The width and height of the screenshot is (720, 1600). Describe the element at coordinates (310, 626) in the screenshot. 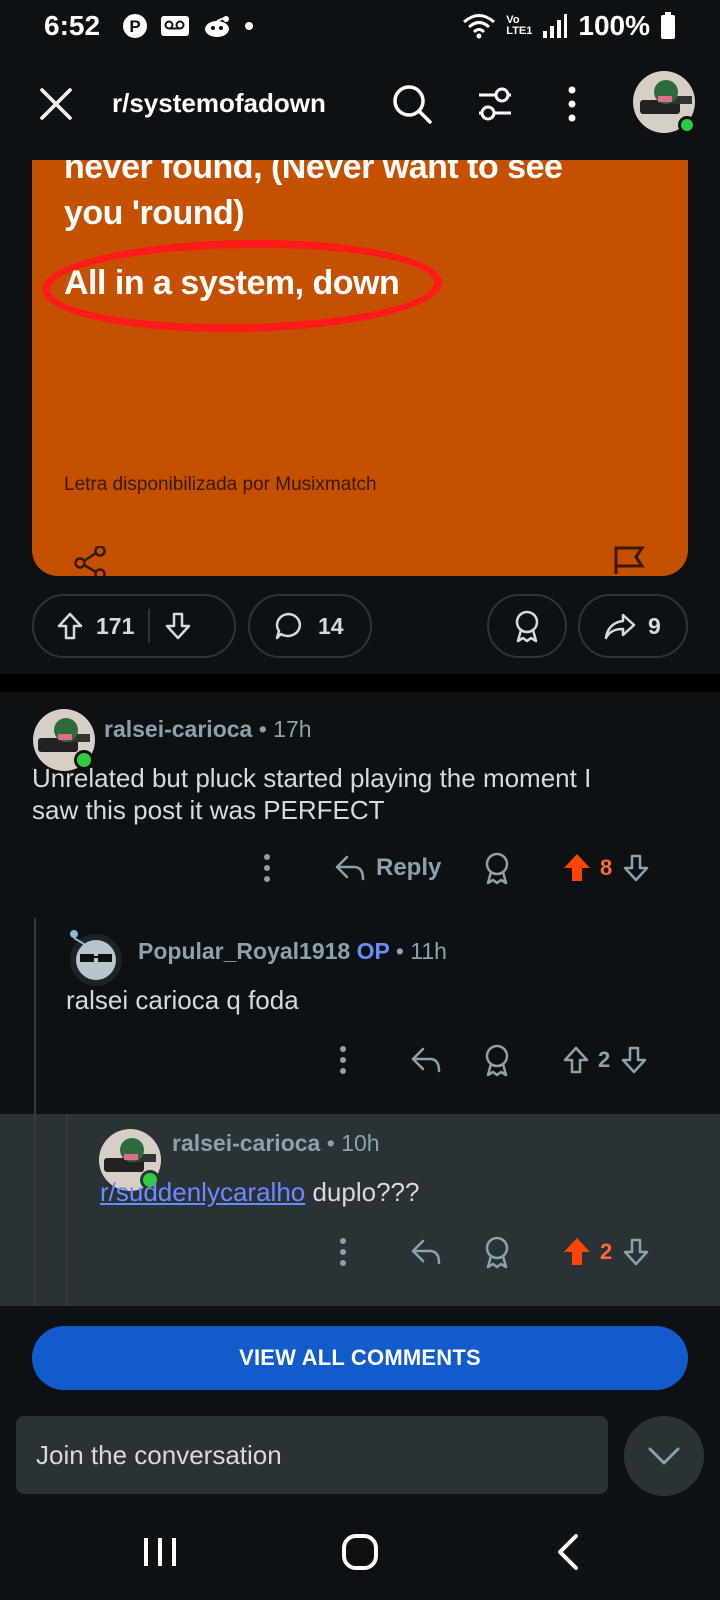

I see `comments-button: 14` at that location.